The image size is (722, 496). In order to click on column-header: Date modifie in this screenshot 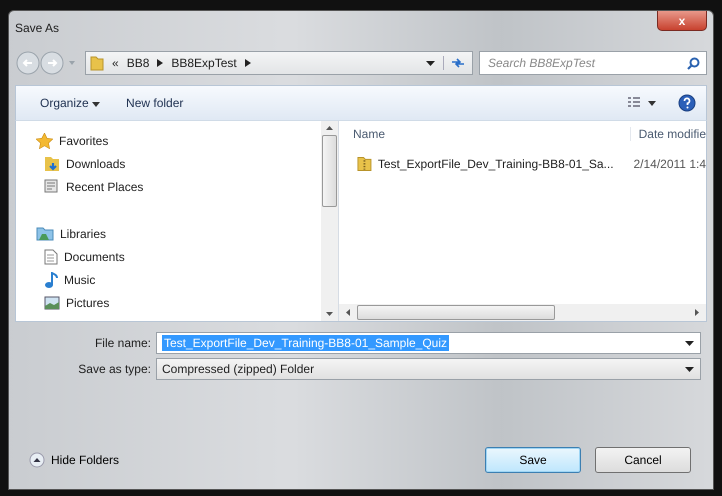, I will do `click(668, 134)`.